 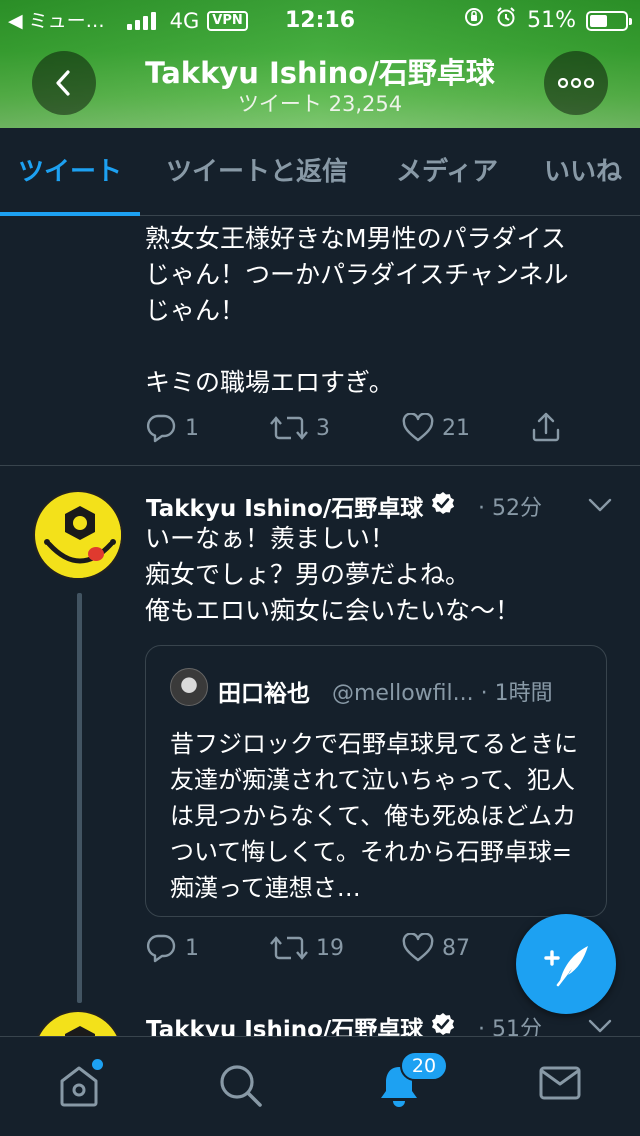 I want to click on mail-icon, so click(x=560, y=1083).